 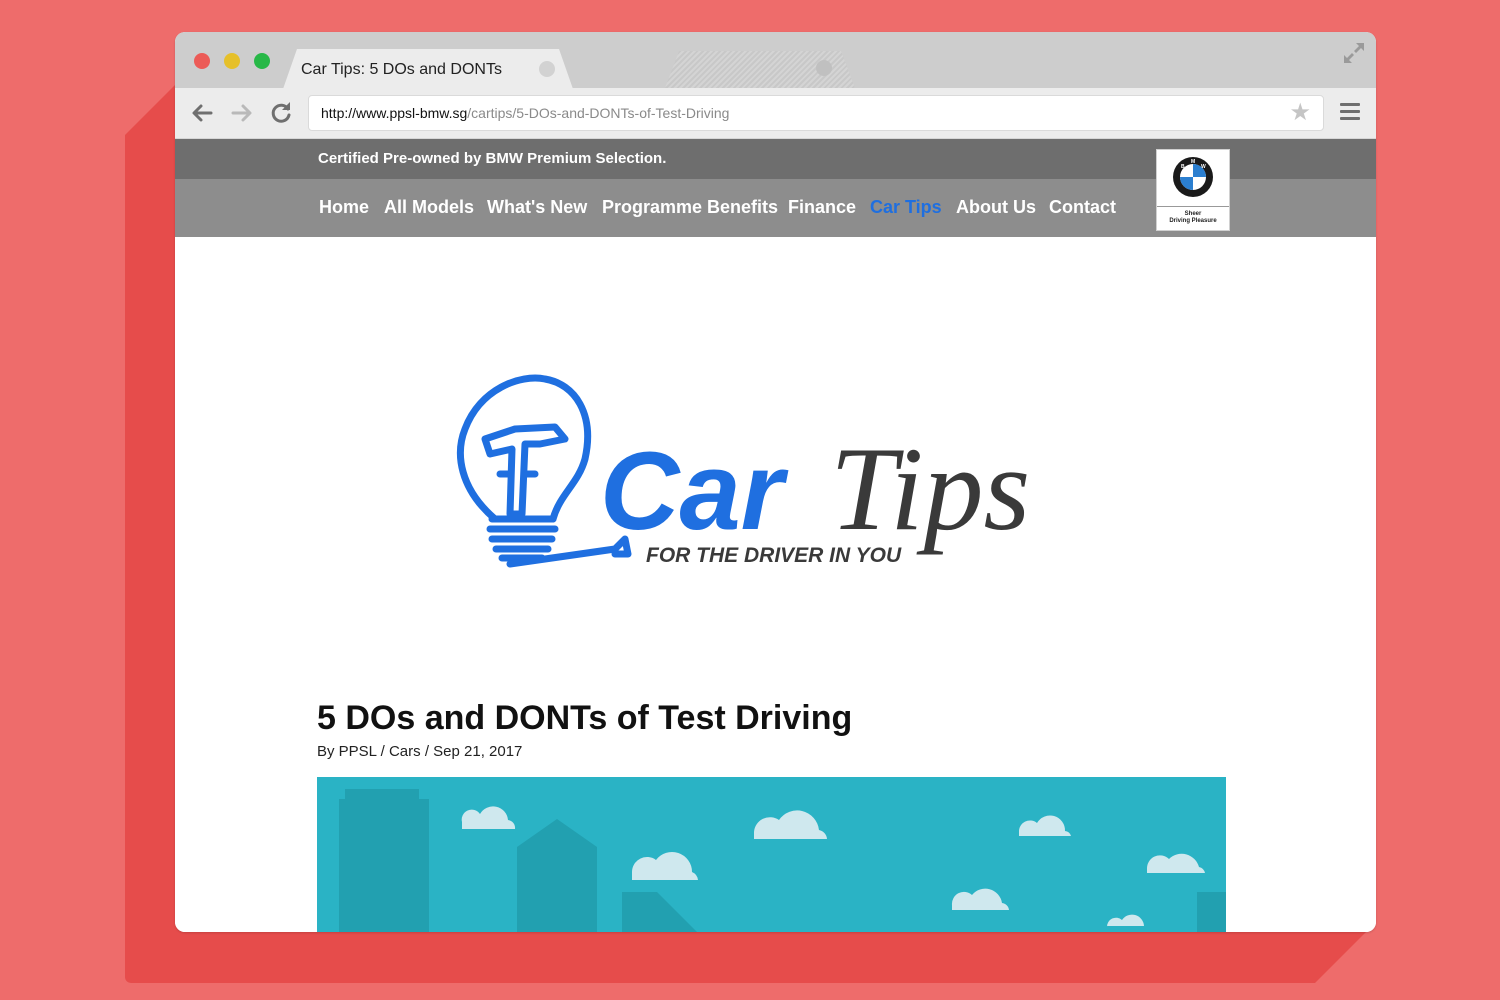 What do you see at coordinates (996, 207) in the screenshot?
I see `nav-about-us: About Us` at bounding box center [996, 207].